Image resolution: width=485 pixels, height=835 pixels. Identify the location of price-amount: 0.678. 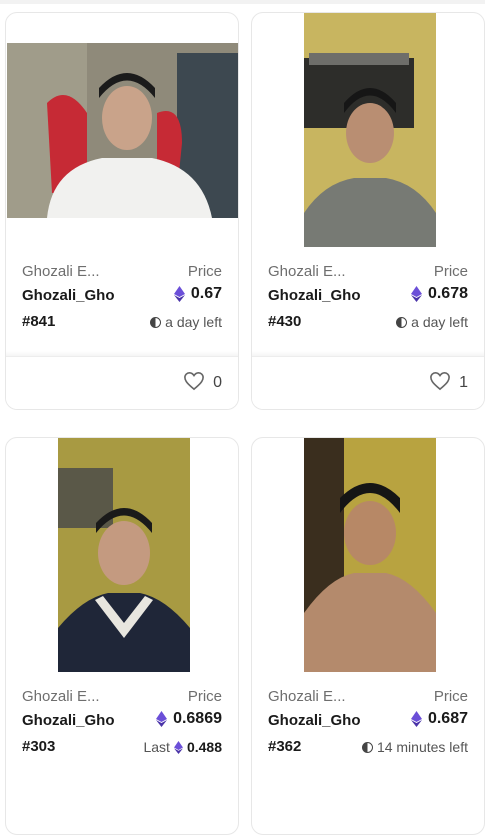
(447, 293).